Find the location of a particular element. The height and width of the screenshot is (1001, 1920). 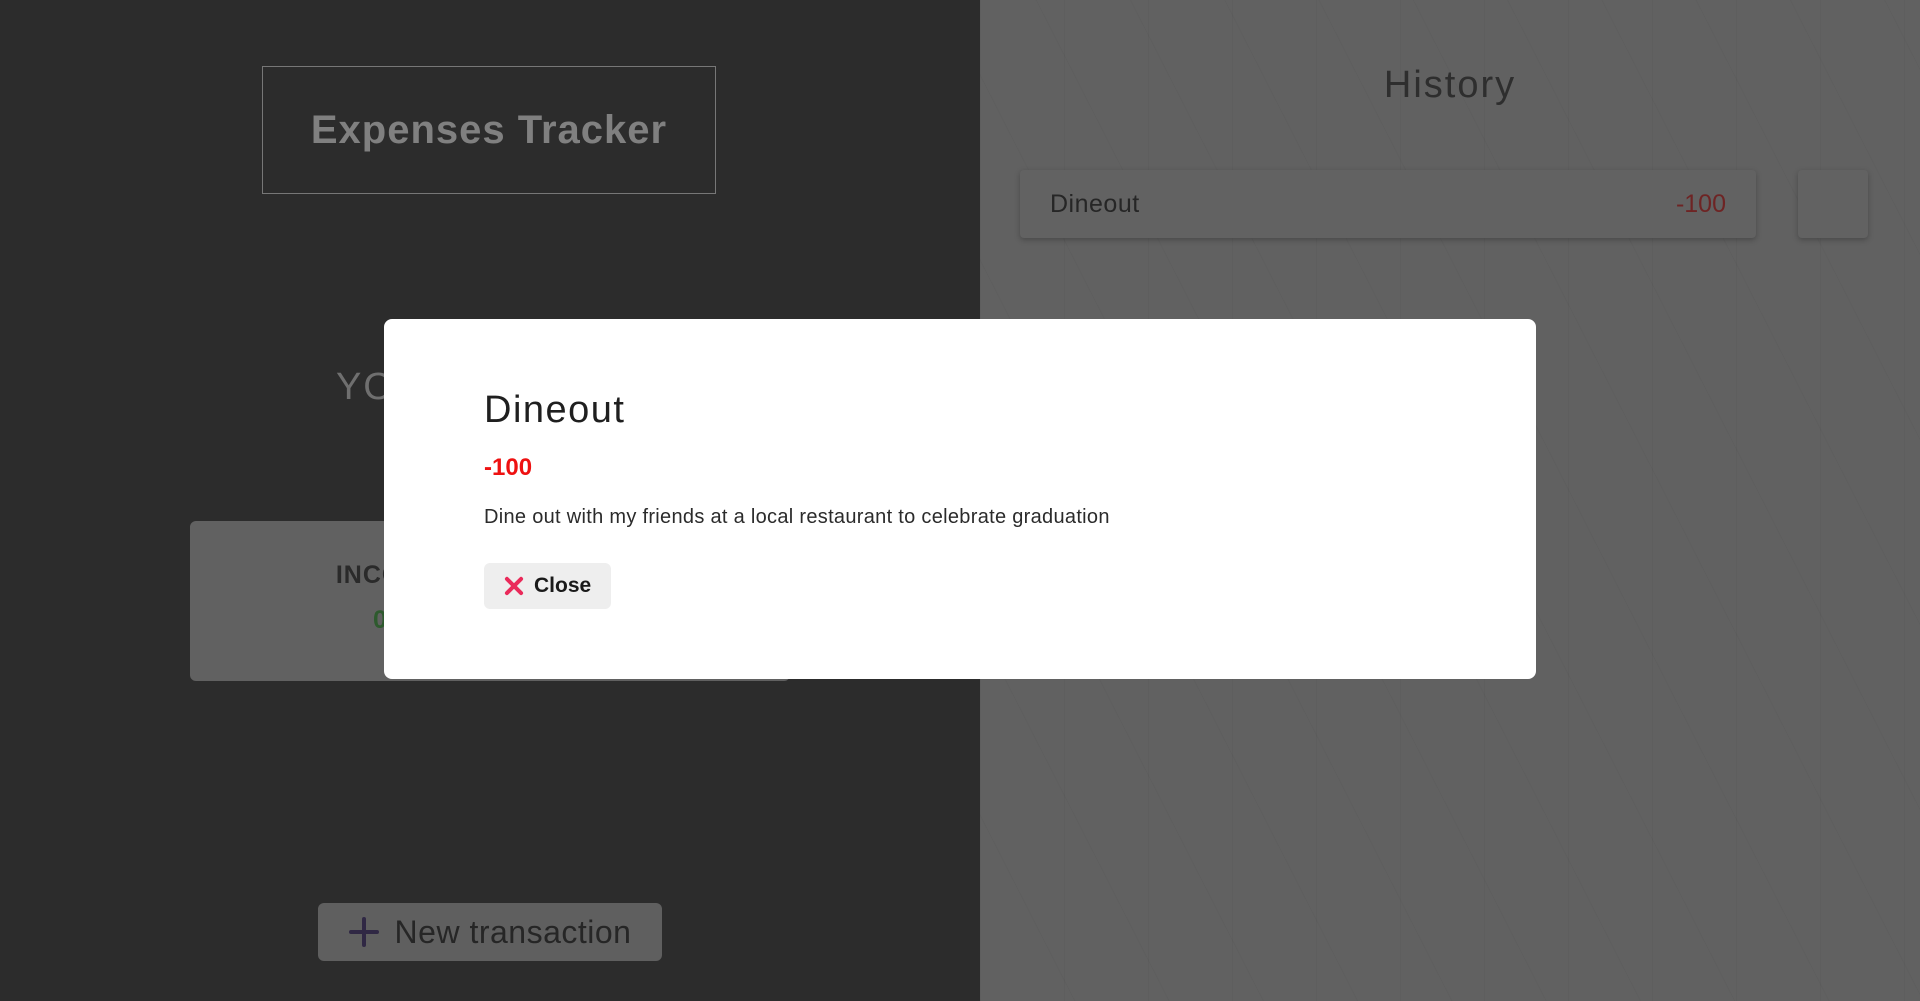

close-icon is located at coordinates (514, 586).